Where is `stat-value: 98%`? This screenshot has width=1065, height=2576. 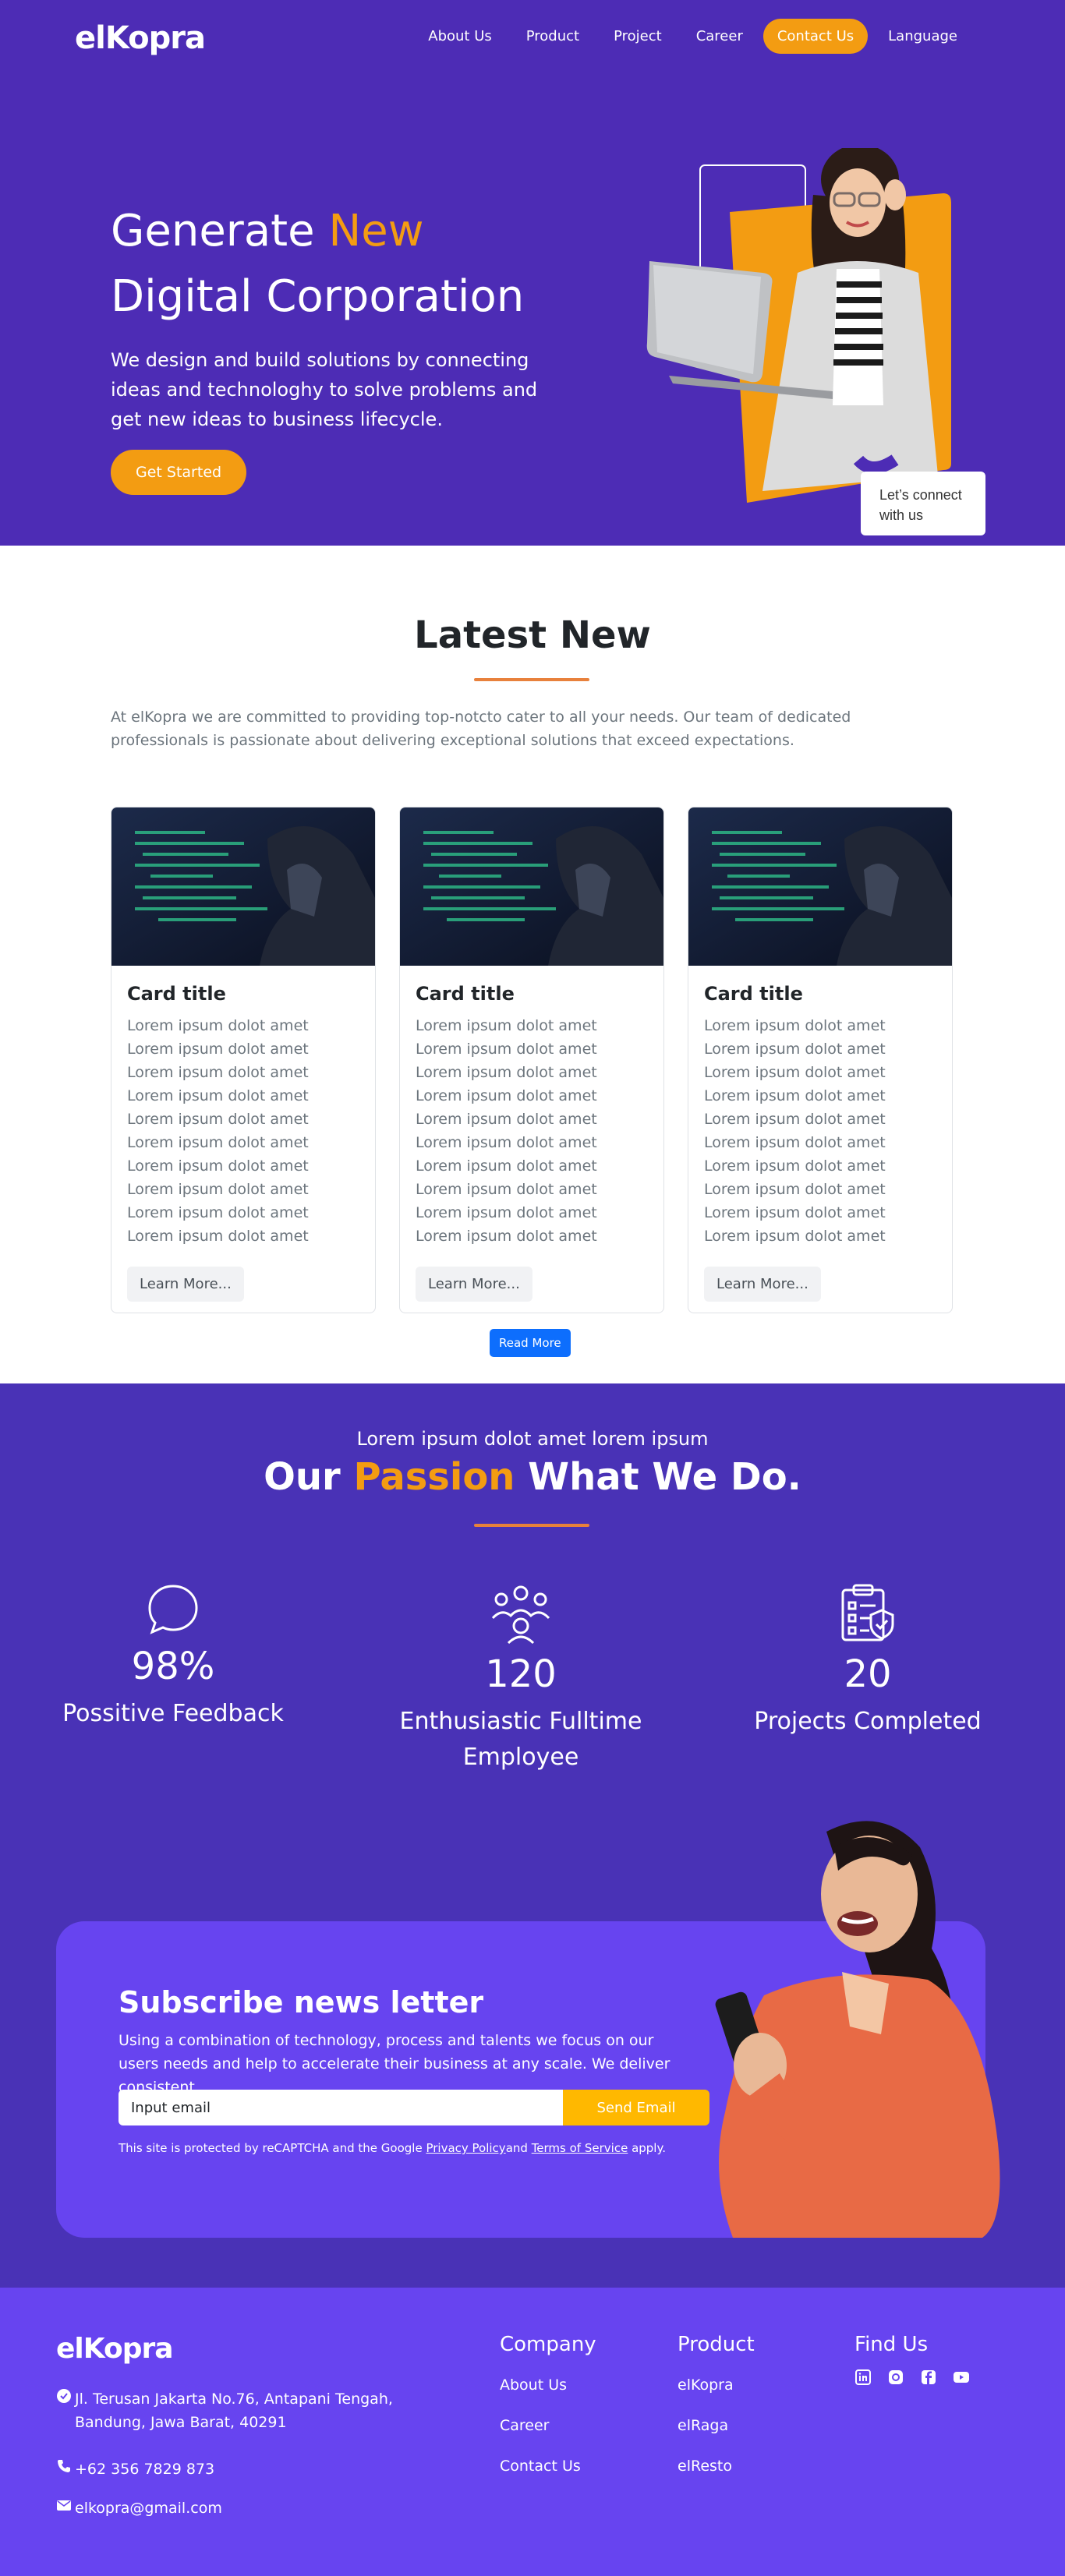
stat-value: 98% is located at coordinates (173, 1666).